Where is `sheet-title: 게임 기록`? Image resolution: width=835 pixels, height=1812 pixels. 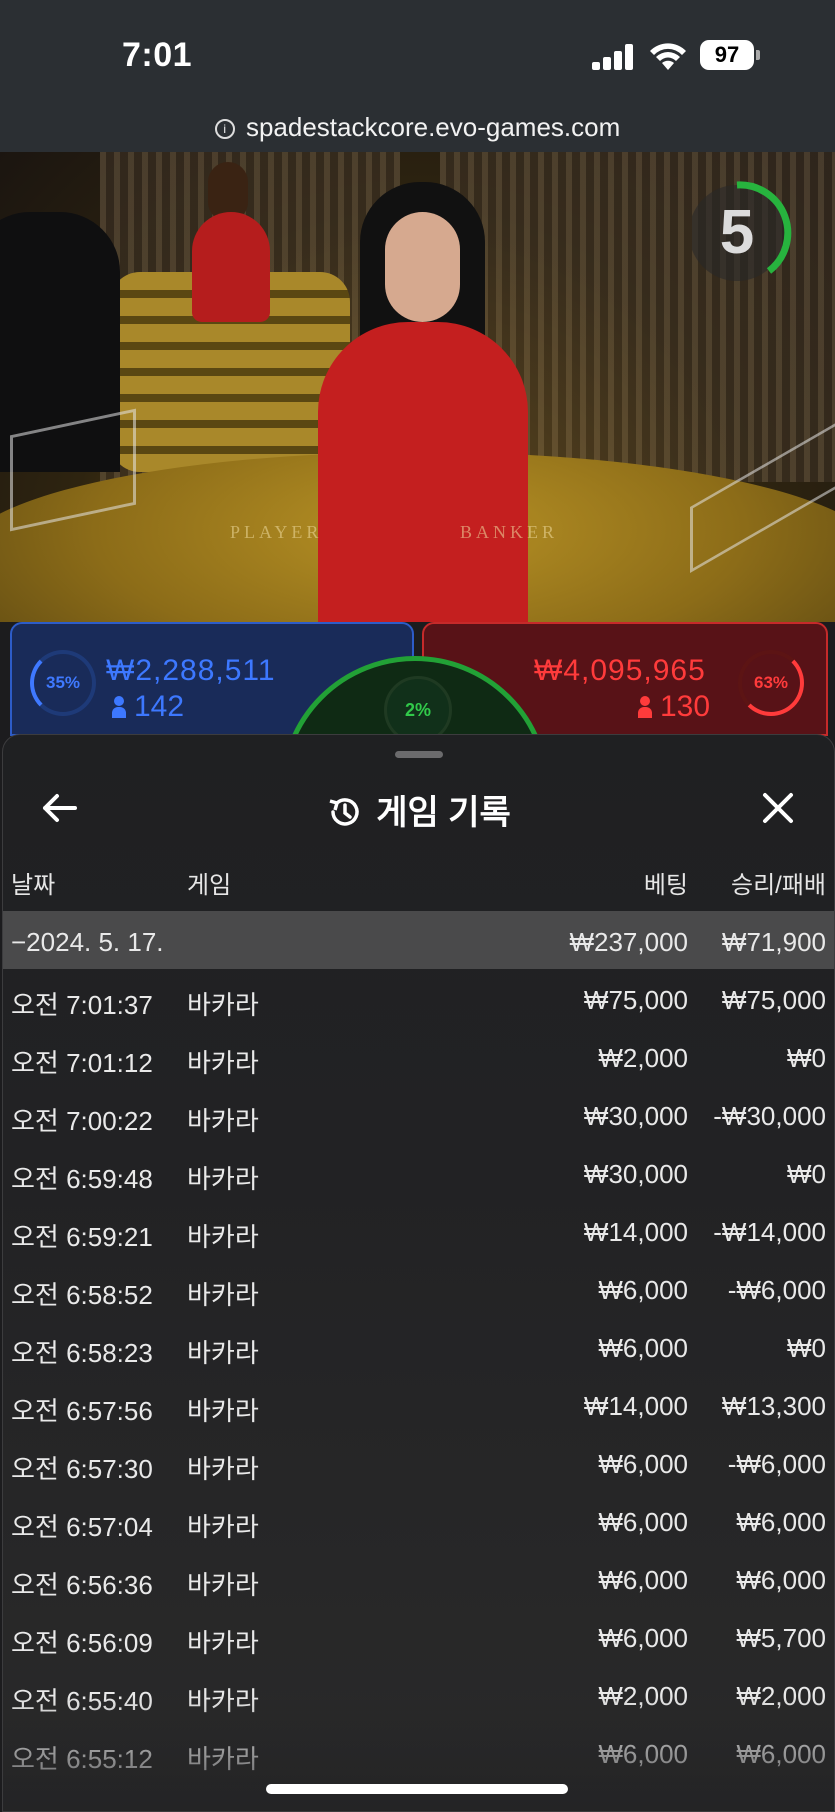 sheet-title: 게임 기록 is located at coordinates (418, 809).